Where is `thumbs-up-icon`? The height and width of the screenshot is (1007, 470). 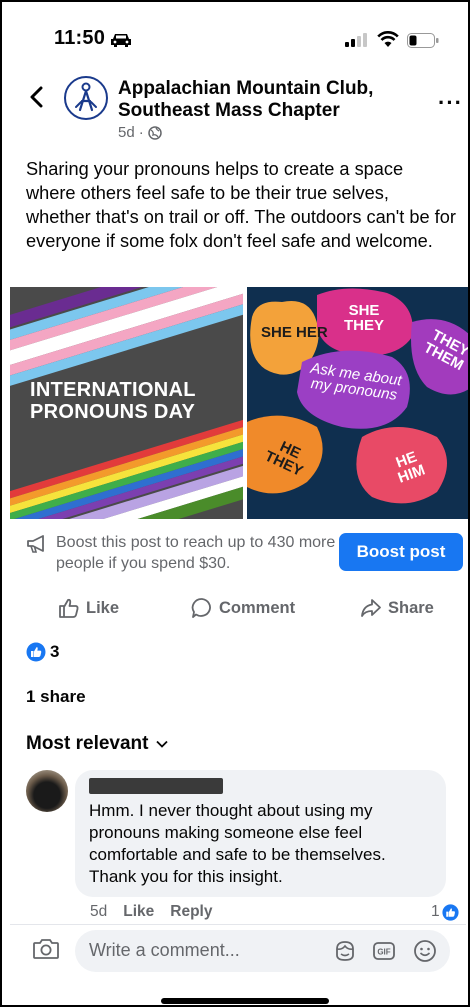 thumbs-up-icon is located at coordinates (69, 608).